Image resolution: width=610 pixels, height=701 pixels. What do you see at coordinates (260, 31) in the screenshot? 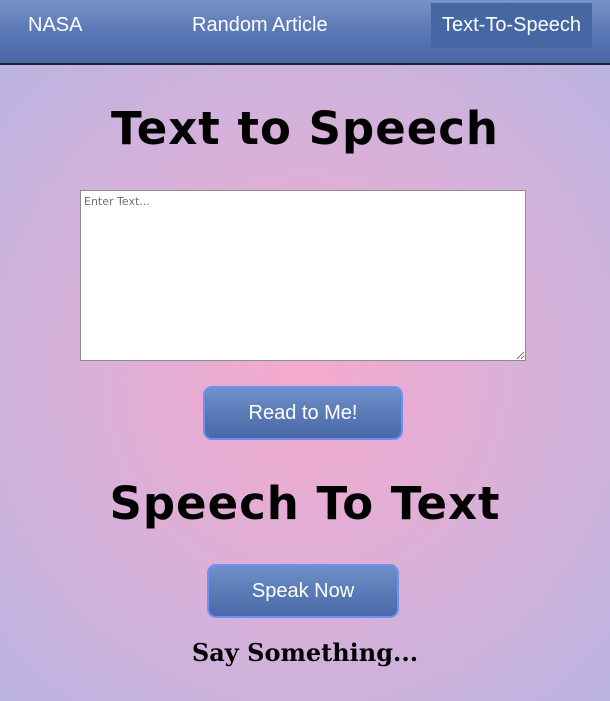
I see `nav-link-random-article: Random Article` at bounding box center [260, 31].